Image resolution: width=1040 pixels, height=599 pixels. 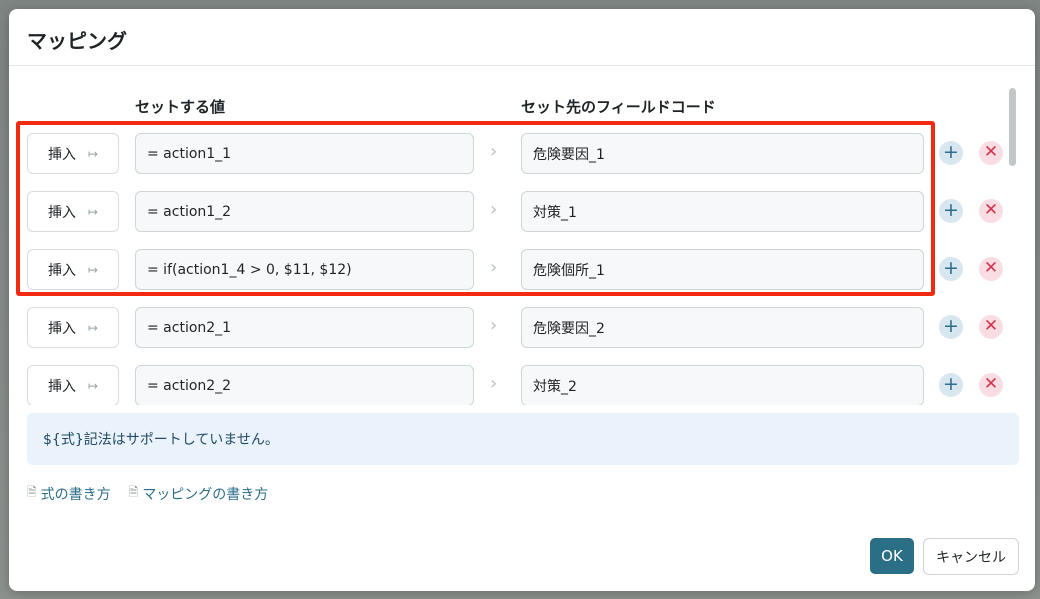 What do you see at coordinates (722, 153) in the screenshot?
I see `target-field-input: 危険要因_1` at bounding box center [722, 153].